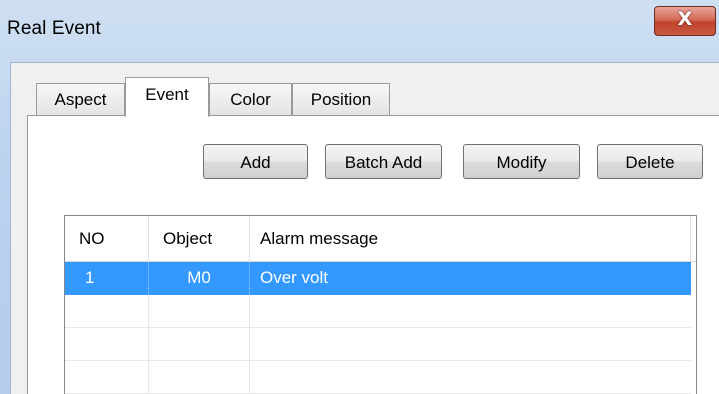 The image size is (719, 394). I want to click on tab-color: Color, so click(250, 99).